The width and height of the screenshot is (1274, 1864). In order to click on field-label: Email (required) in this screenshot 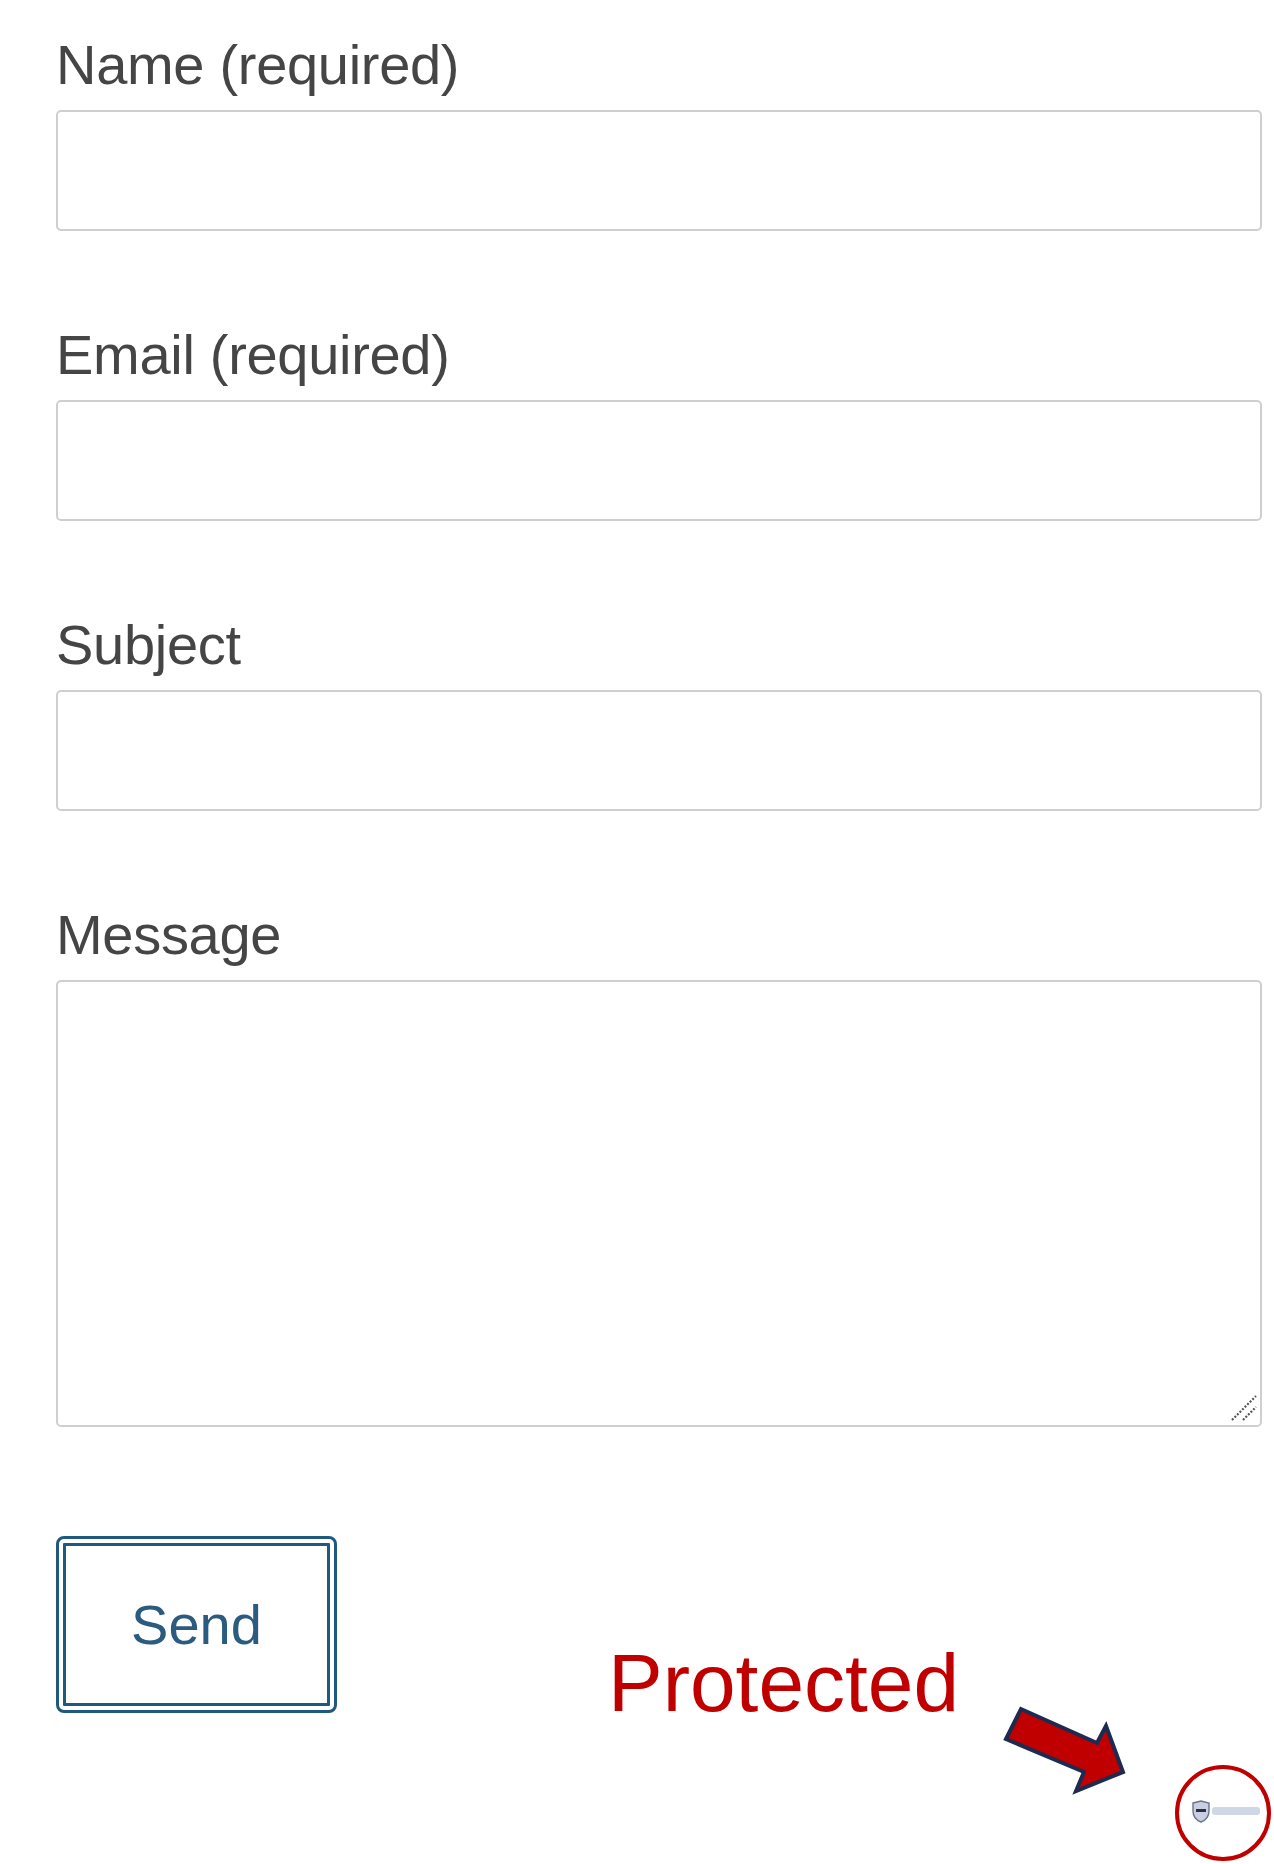, I will do `click(253, 355)`.